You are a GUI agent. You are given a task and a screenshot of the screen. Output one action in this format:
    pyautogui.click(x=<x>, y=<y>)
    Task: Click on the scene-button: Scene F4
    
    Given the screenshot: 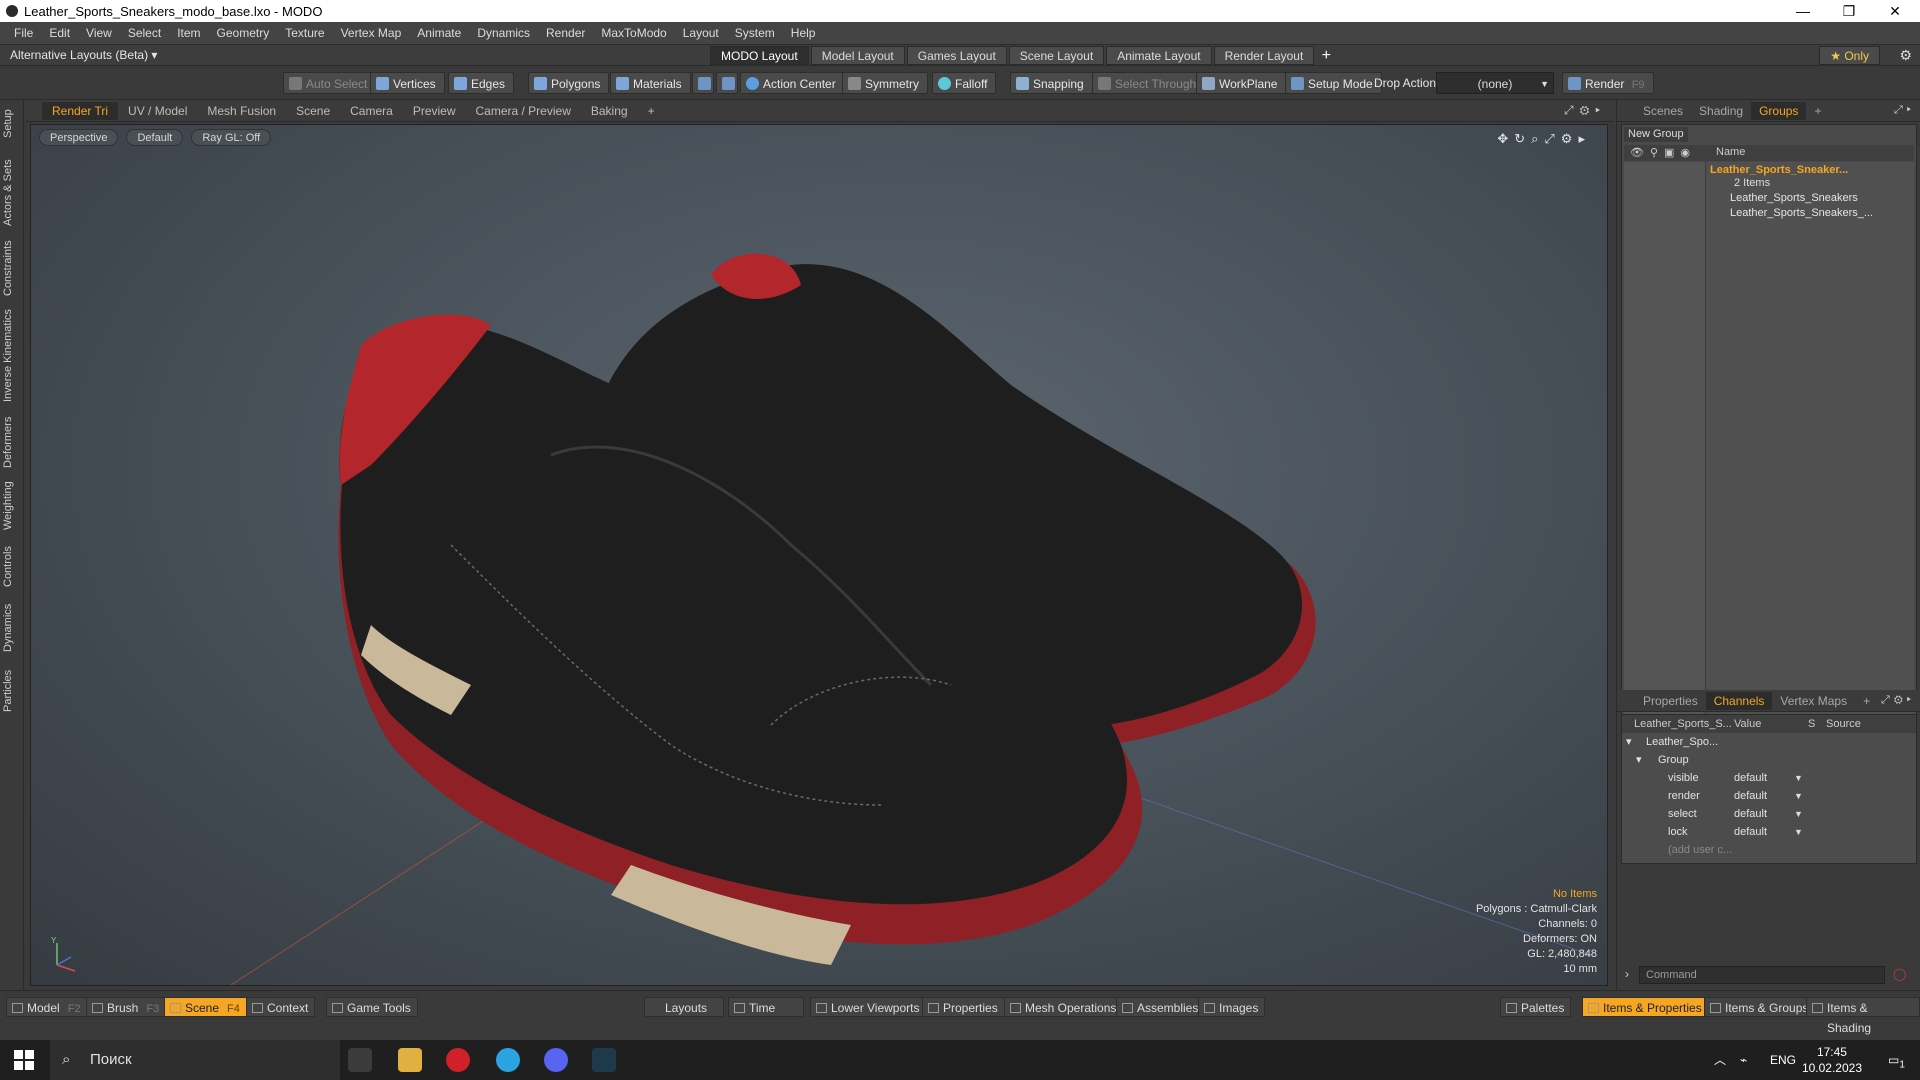 What is the action you would take?
    pyautogui.click(x=205, y=1007)
    